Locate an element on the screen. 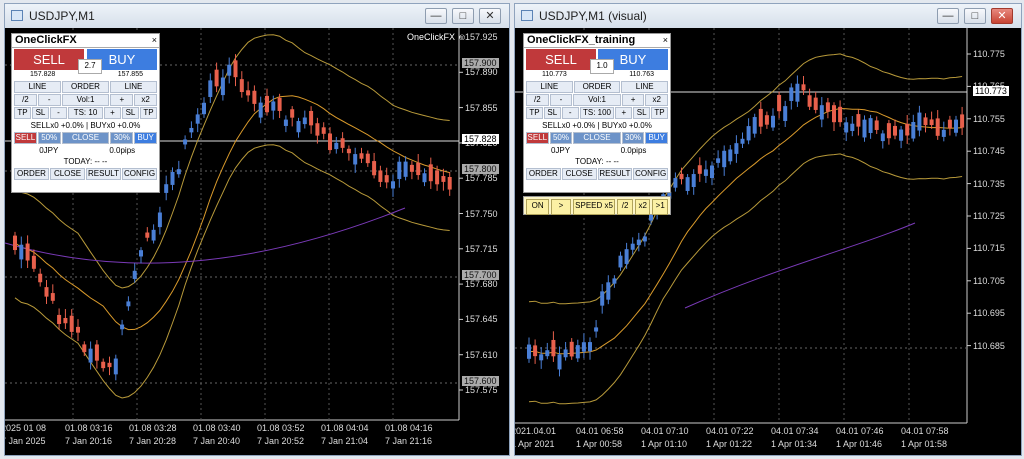  time-label-bottom: 1 Apr 01:58 is located at coordinates (924, 444).